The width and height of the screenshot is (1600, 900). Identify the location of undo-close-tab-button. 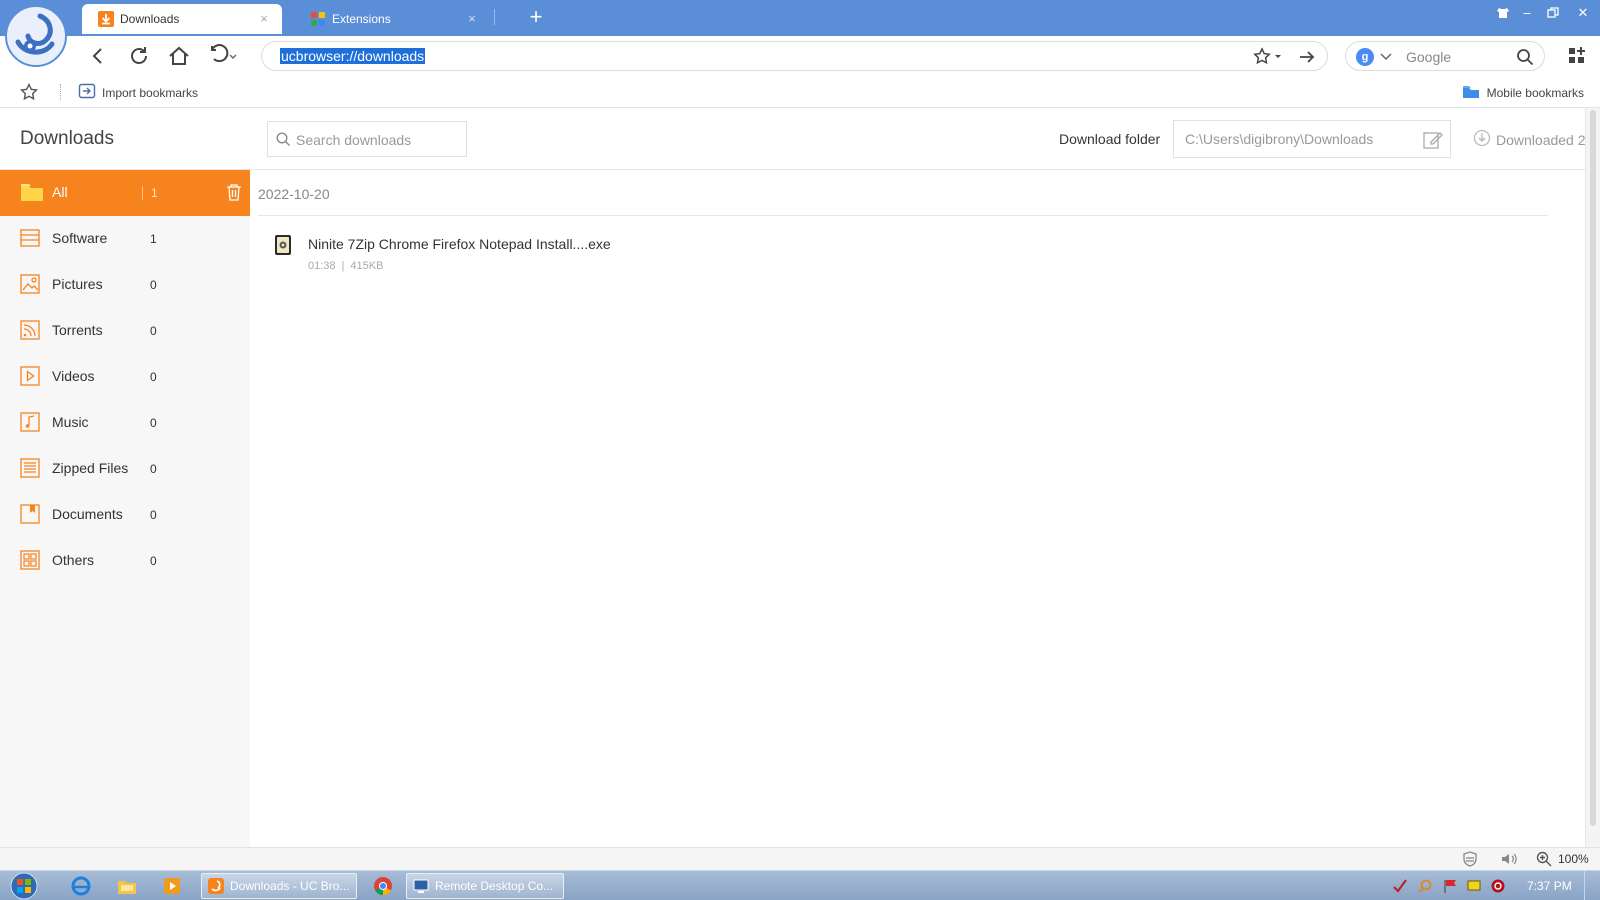
(224, 56).